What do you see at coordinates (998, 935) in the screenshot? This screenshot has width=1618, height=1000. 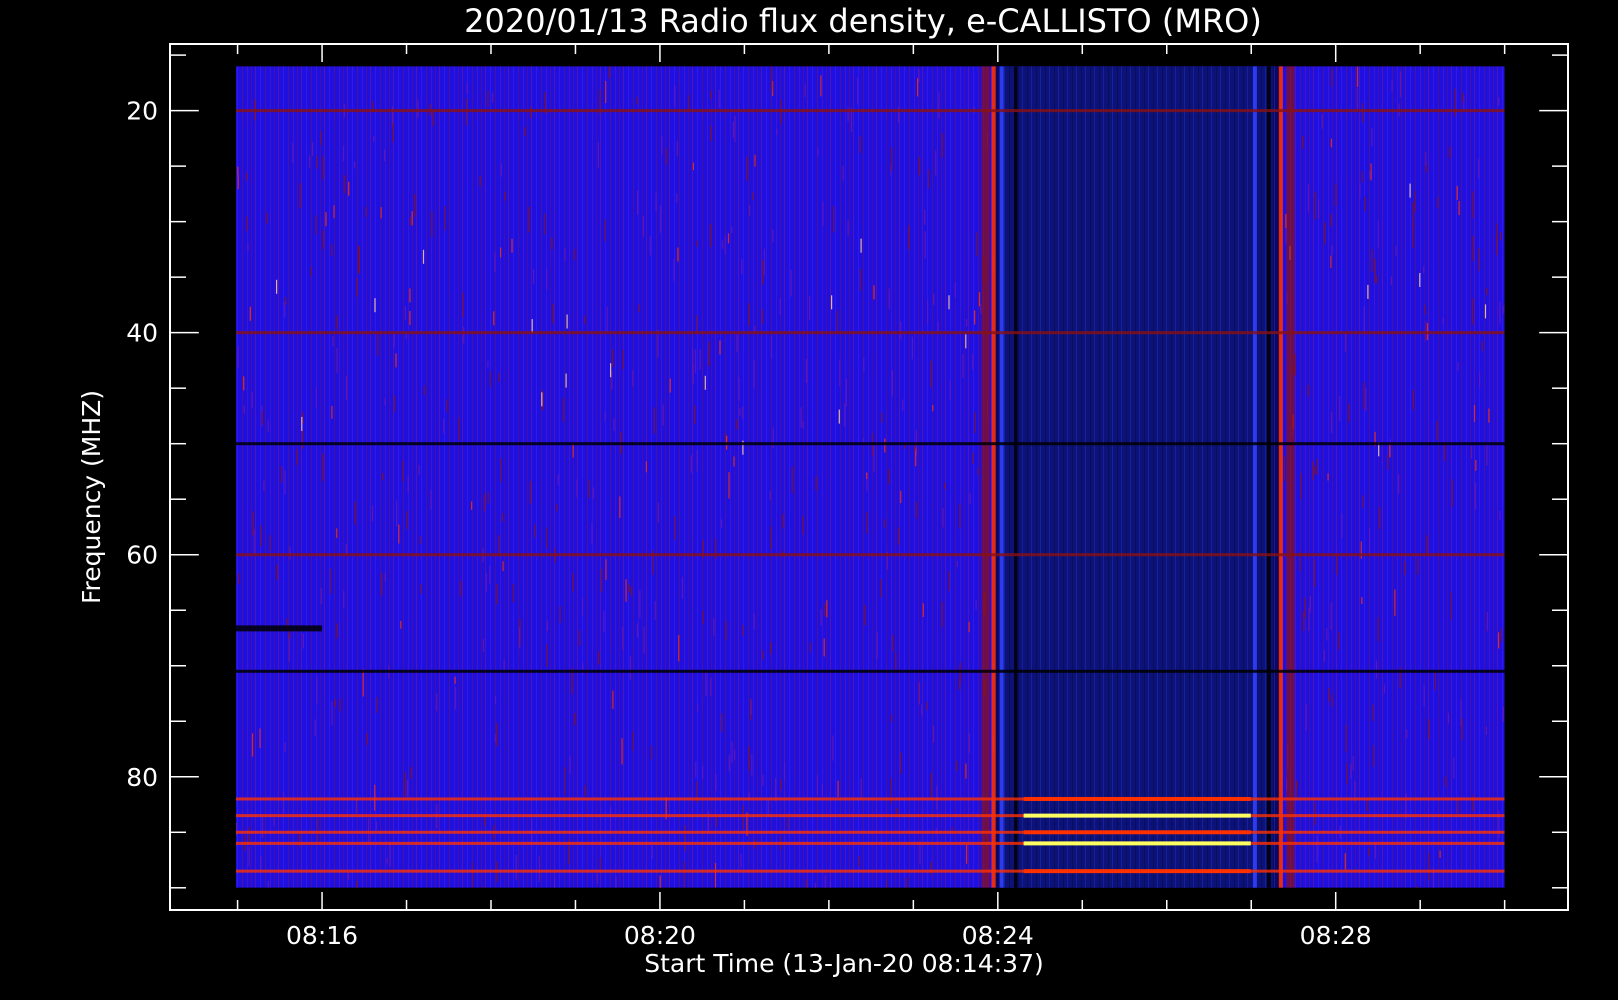 I see `x-tick-label: 08:24` at bounding box center [998, 935].